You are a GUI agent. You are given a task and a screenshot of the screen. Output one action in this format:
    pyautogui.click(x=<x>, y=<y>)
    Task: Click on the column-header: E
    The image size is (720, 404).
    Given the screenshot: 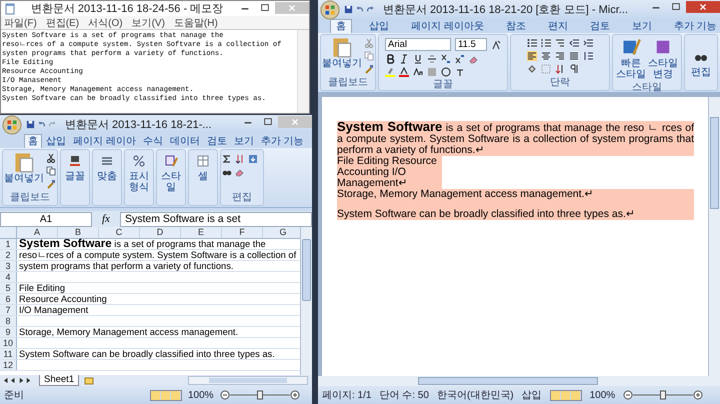 What is the action you would take?
    pyautogui.click(x=201, y=232)
    